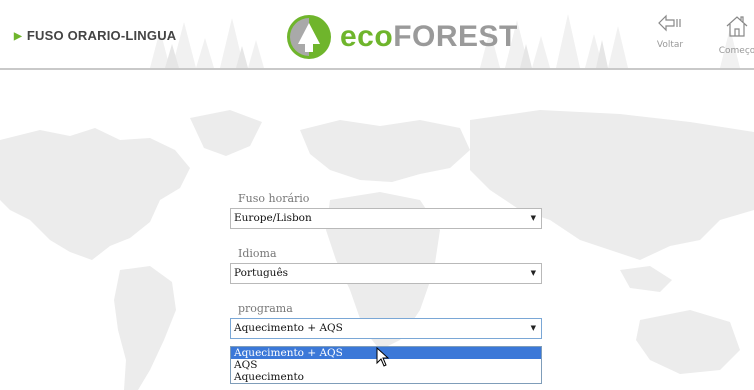 Image resolution: width=754 pixels, height=390 pixels. What do you see at coordinates (18, 36) in the screenshot?
I see `play-arrow-icon: ▶` at bounding box center [18, 36].